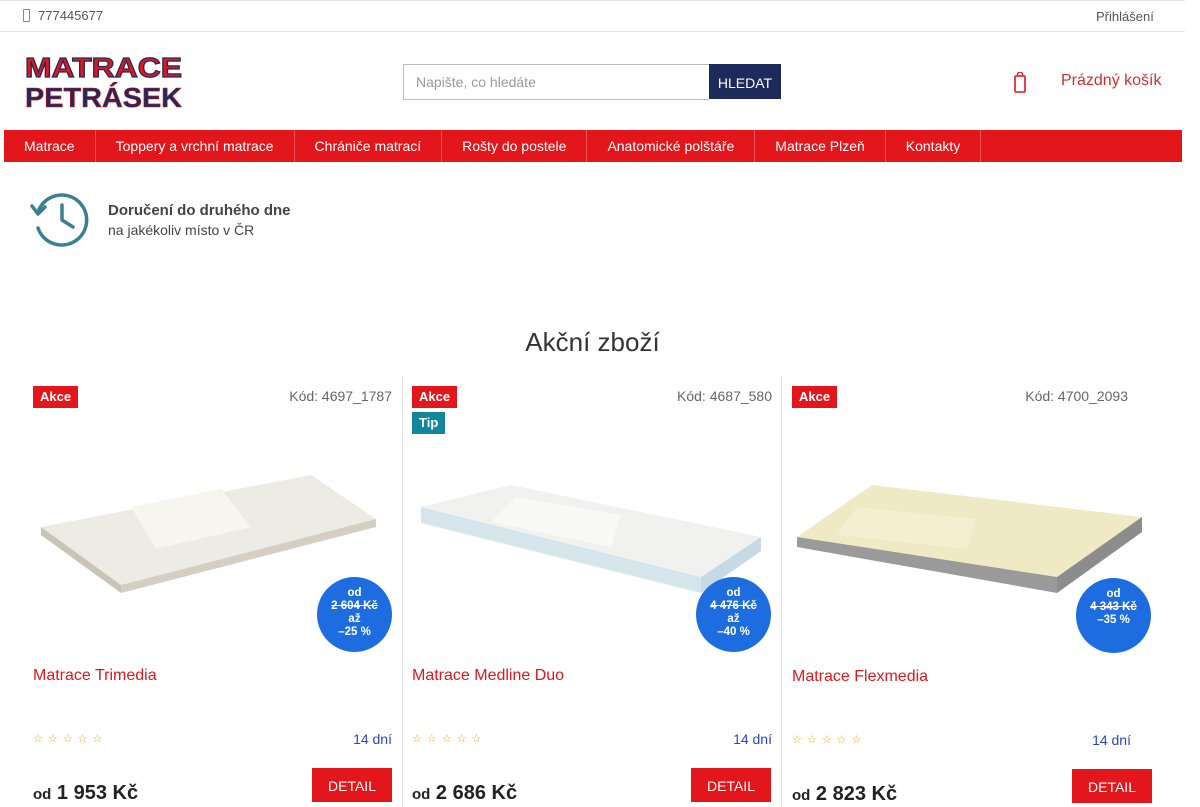 This screenshot has height=807, width=1200. I want to click on product-code: Kód: 4700_2093, so click(1076, 396).